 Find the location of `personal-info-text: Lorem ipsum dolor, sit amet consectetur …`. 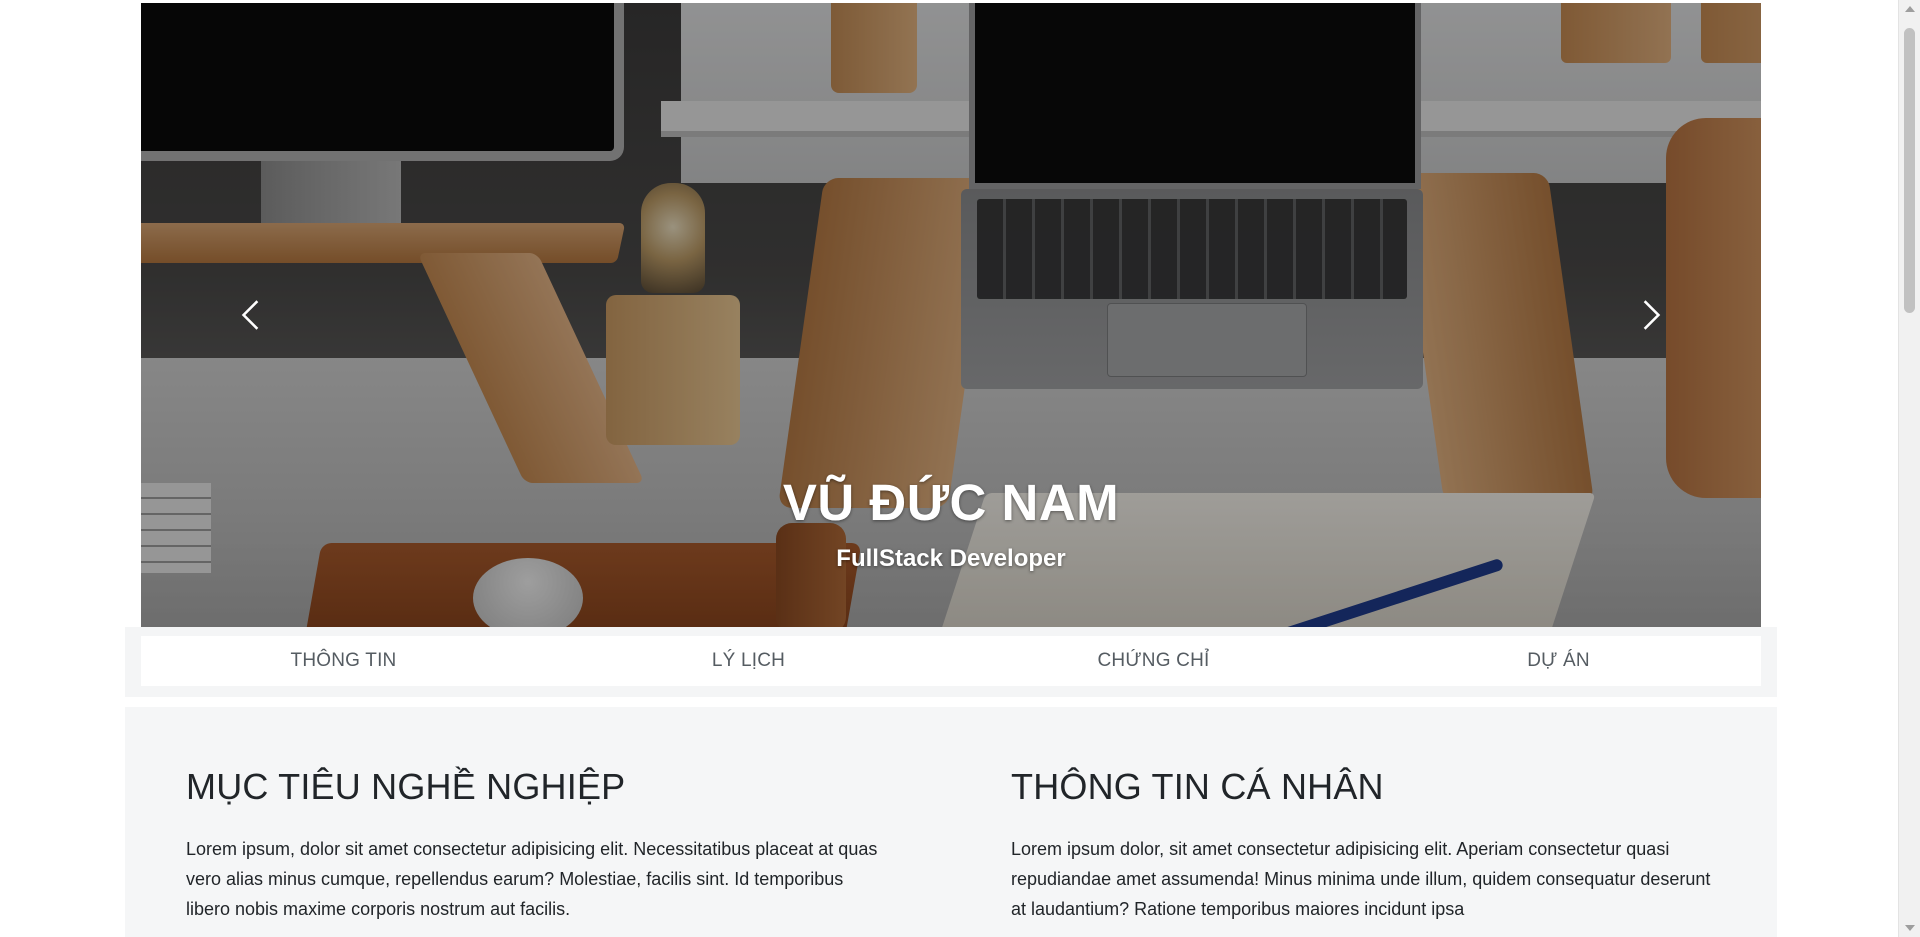

personal-info-text: Lorem ipsum dolor, sit amet consectetur … is located at coordinates (1361, 879).